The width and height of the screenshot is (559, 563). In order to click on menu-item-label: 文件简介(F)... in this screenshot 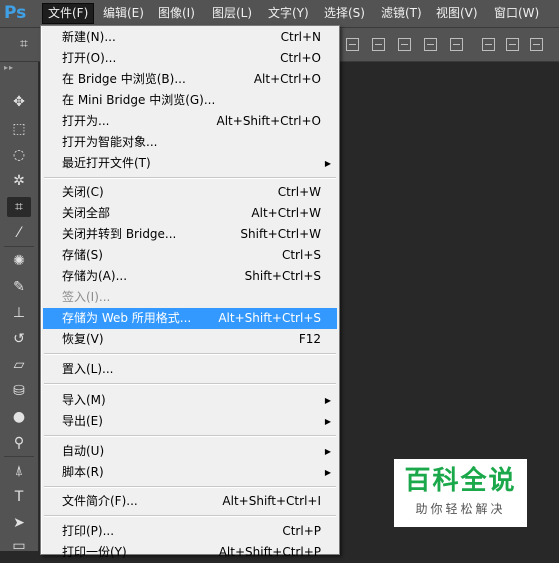, I will do `click(100, 501)`.